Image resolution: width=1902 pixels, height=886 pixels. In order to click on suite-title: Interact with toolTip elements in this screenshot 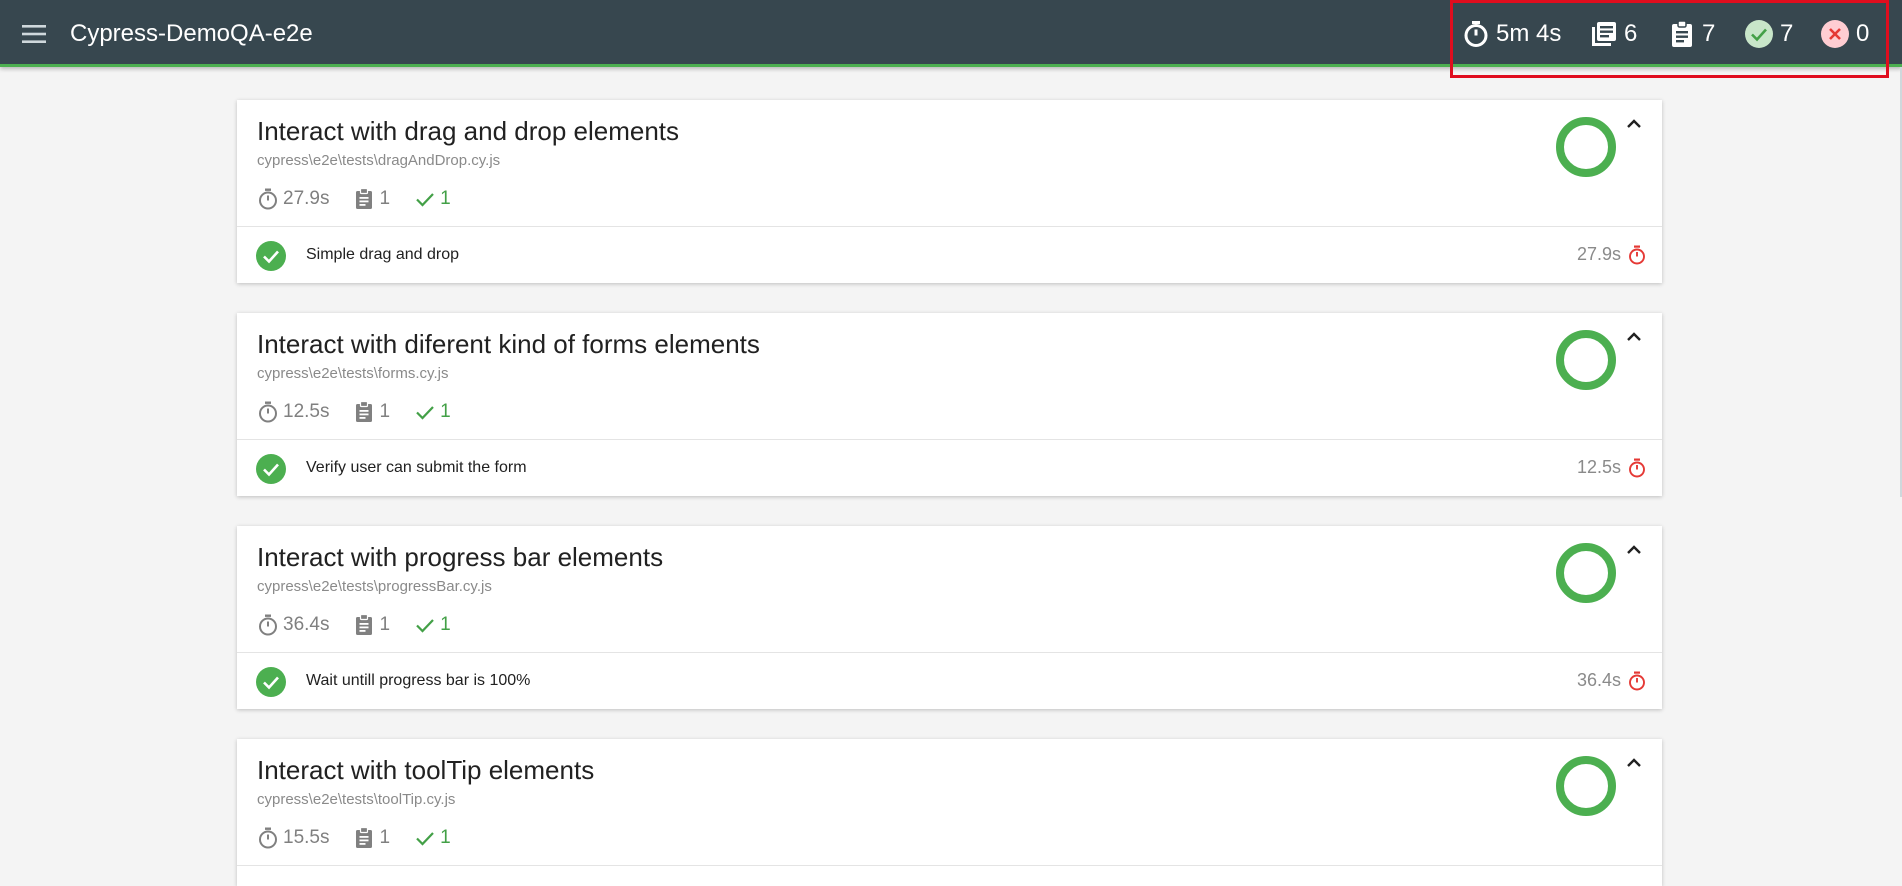, I will do `click(426, 770)`.